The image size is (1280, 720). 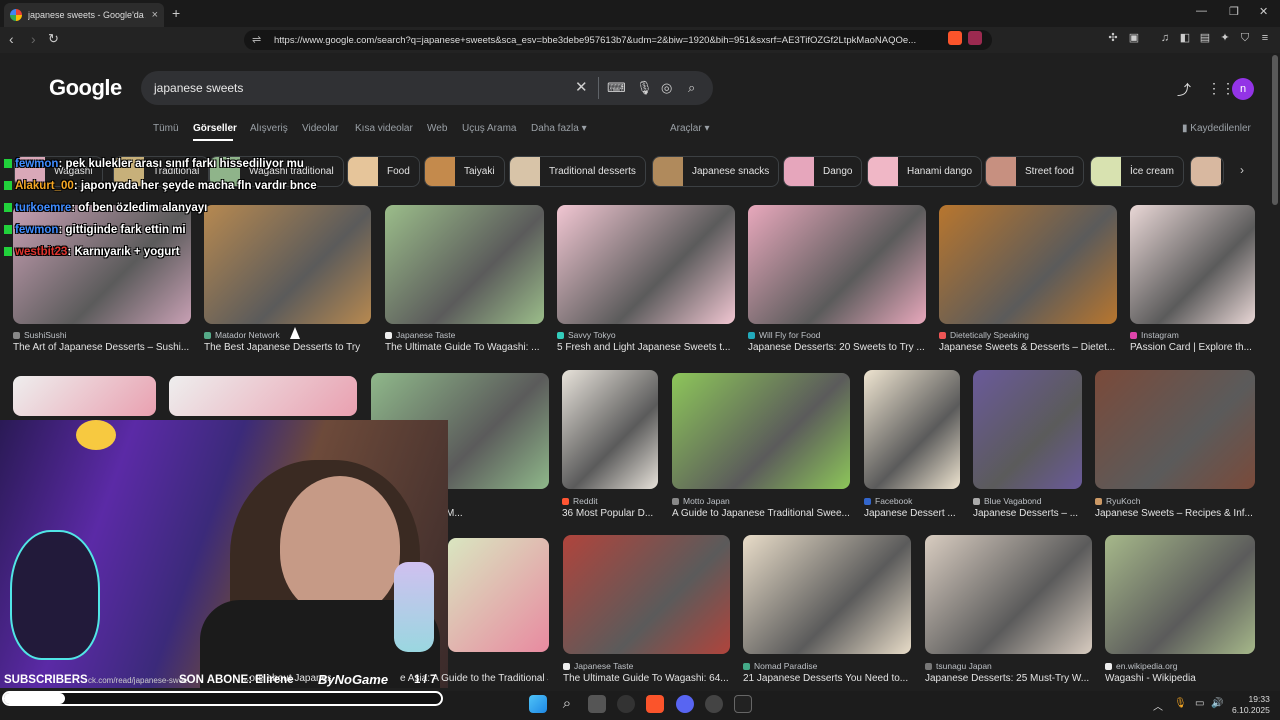 I want to click on vpn-icon: ⛉, so click(x=1245, y=38).